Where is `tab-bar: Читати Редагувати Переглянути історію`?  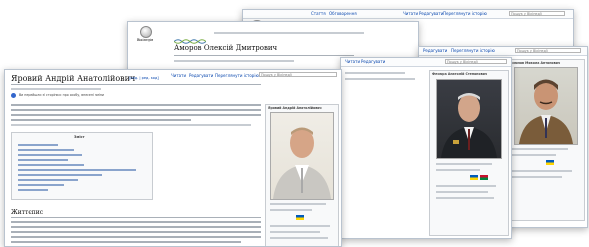
tab-bar: Читати Редагувати Переглянути історію is located at coordinates (173, 74).